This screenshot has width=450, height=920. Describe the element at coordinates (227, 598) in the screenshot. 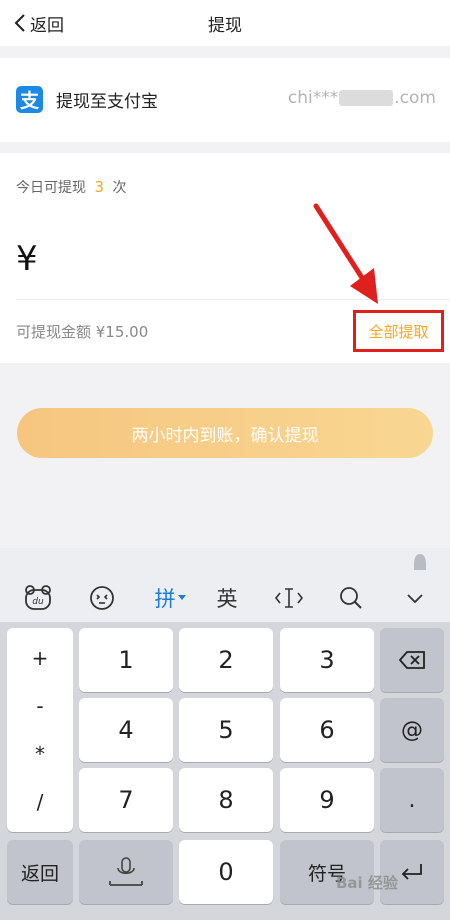

I see `english-mode-button: 英` at that location.